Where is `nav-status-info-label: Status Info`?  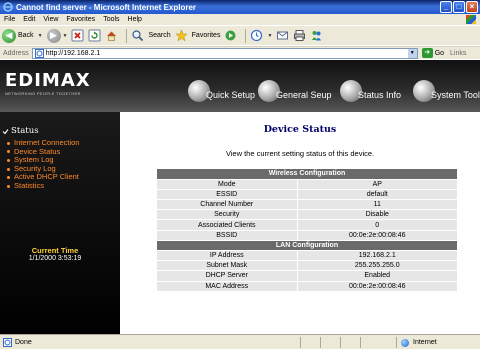 nav-status-info-label: Status Info is located at coordinates (380, 95).